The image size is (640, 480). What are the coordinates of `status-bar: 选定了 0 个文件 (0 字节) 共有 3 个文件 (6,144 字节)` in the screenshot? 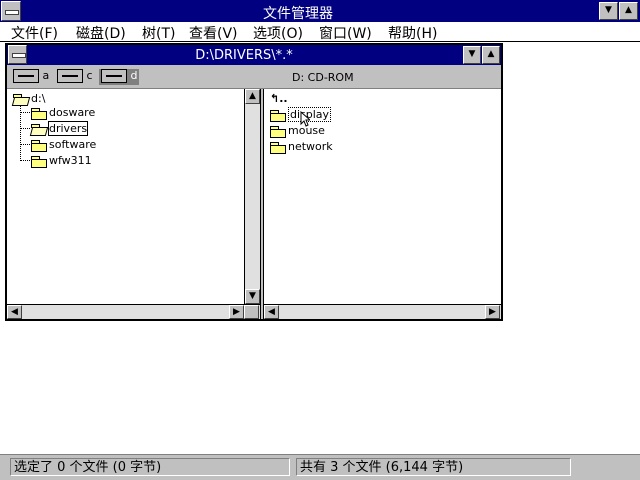 It's located at (320, 467).